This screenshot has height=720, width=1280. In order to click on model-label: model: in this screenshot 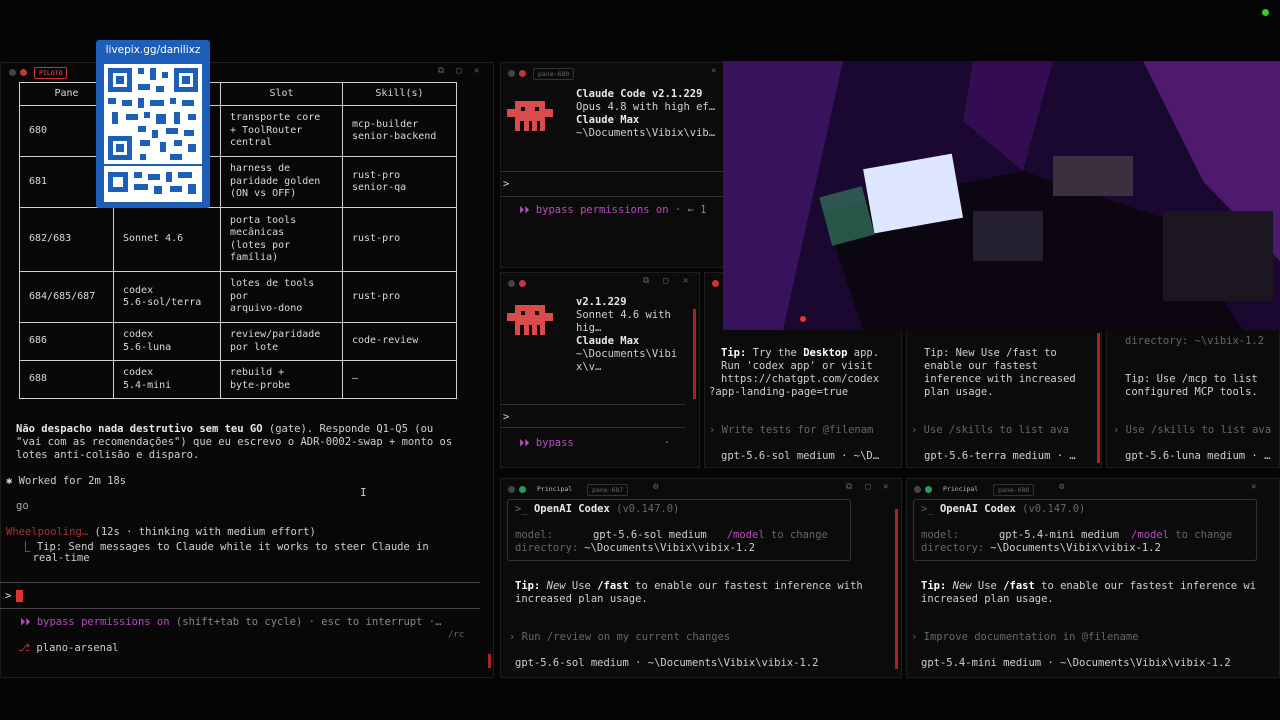, I will do `click(940, 535)`.